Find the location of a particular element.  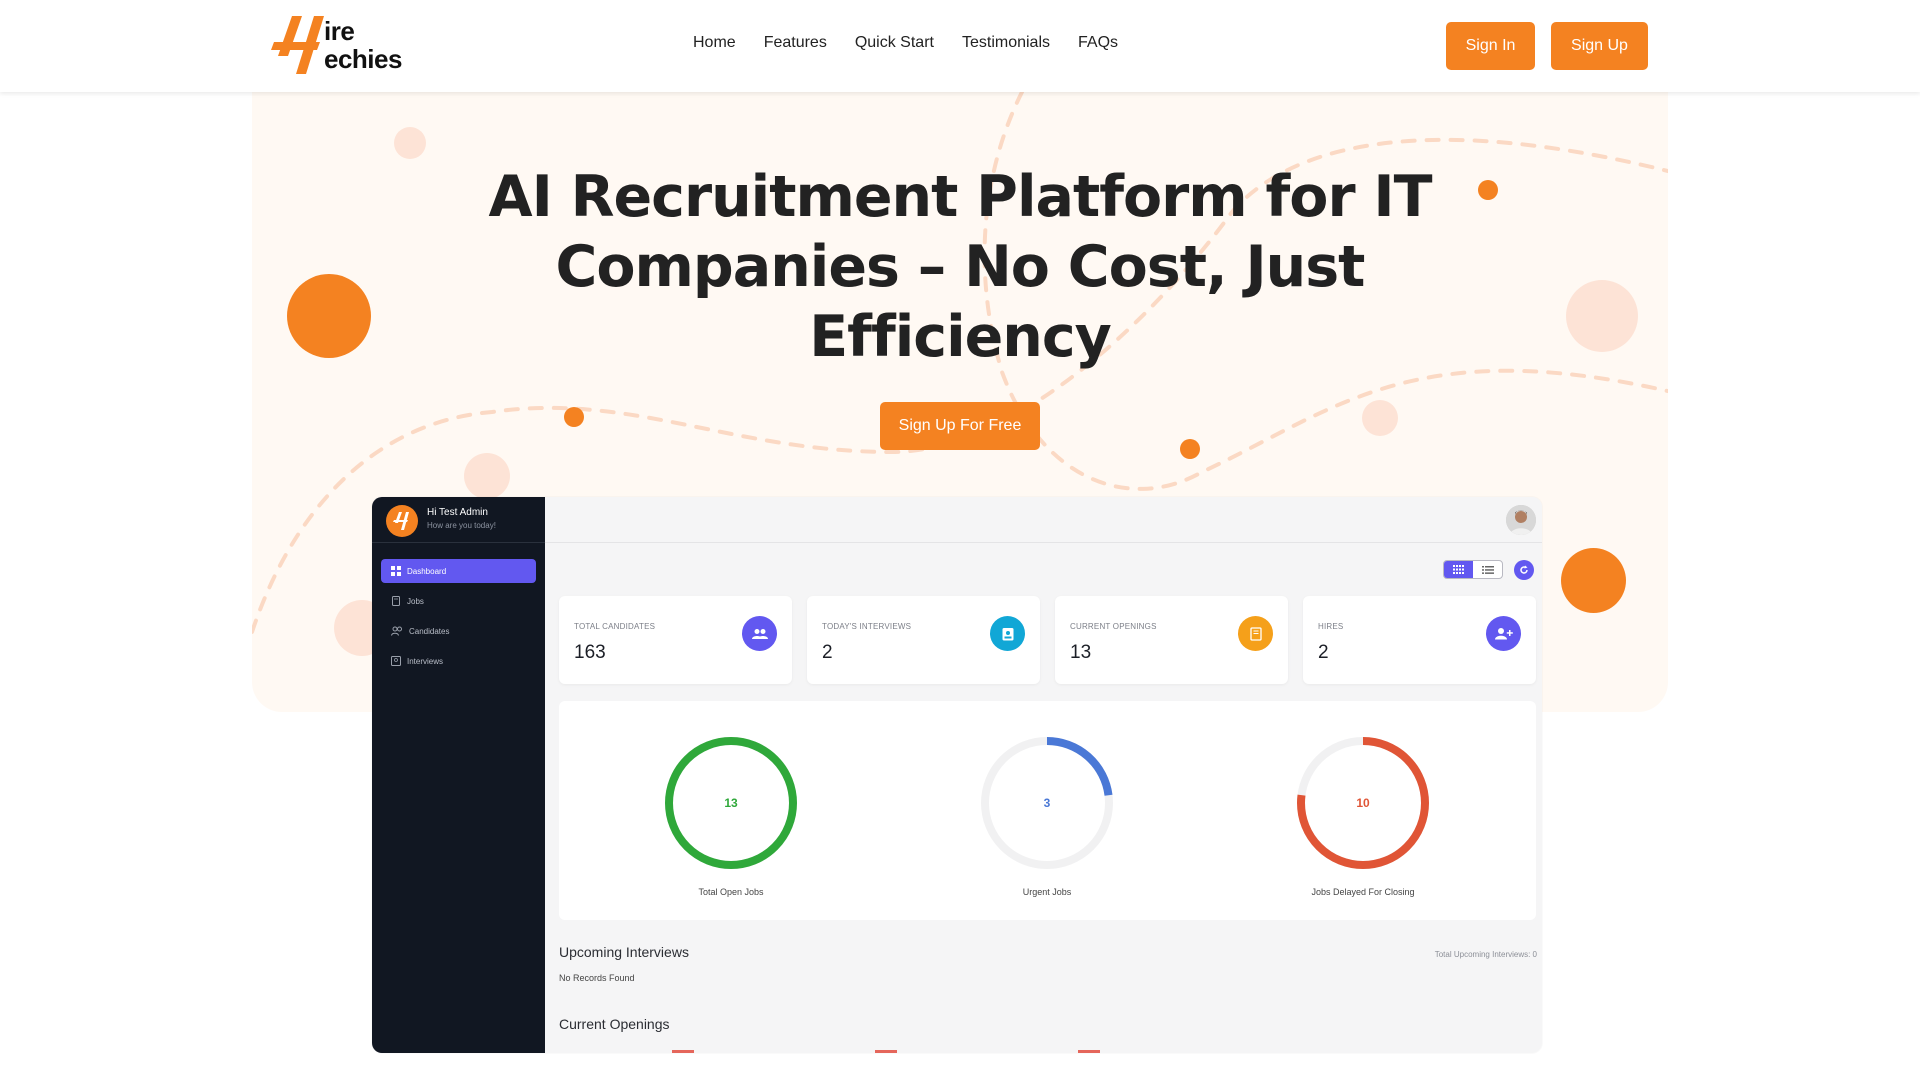

logo-text-top: ire is located at coordinates (339, 31).